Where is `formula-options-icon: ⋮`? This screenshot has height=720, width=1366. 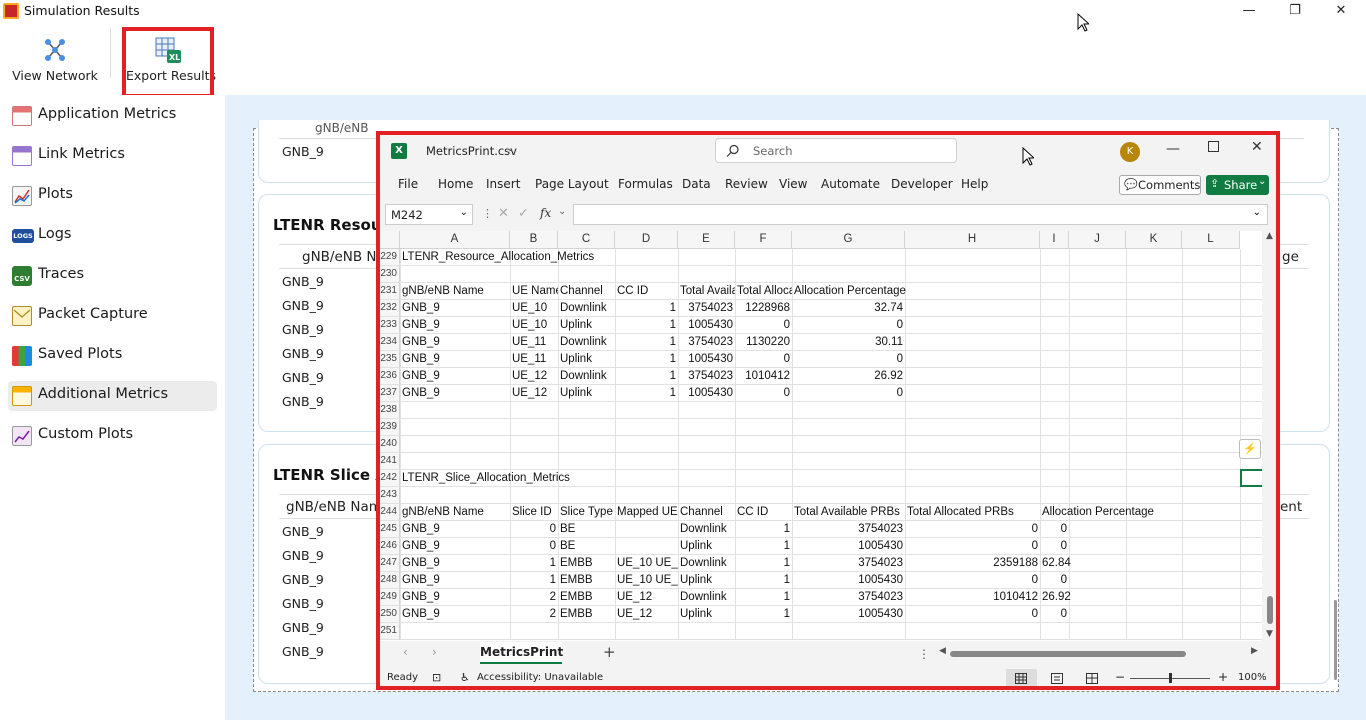 formula-options-icon: ⋮ is located at coordinates (487, 213).